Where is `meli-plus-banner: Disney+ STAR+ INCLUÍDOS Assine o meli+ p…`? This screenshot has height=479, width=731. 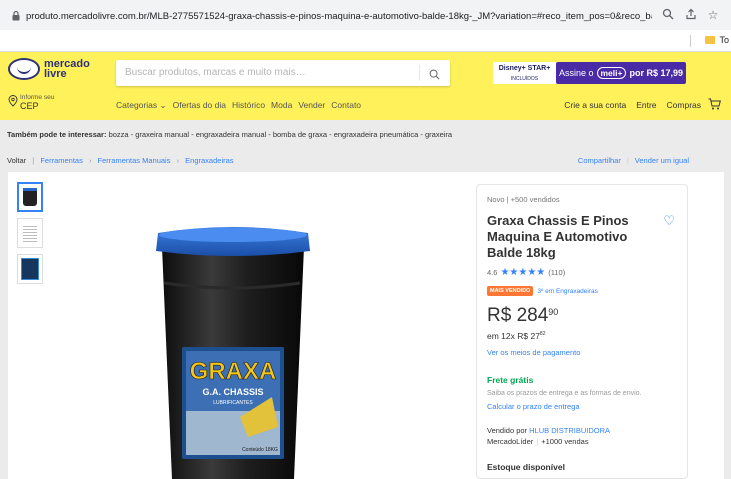
meli-plus-banner: Disney+ STAR+ INCLUÍDOS Assine o meli+ p… is located at coordinates (589, 73).